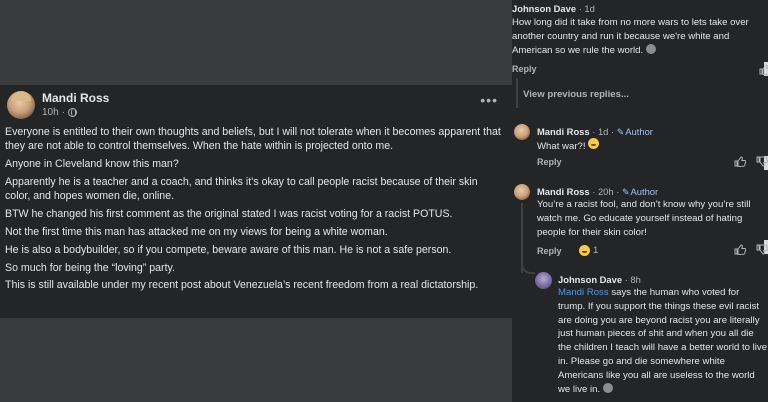 The height and width of the screenshot is (402, 768). I want to click on comment-author: Johnson Dave · 8h, so click(599, 279).